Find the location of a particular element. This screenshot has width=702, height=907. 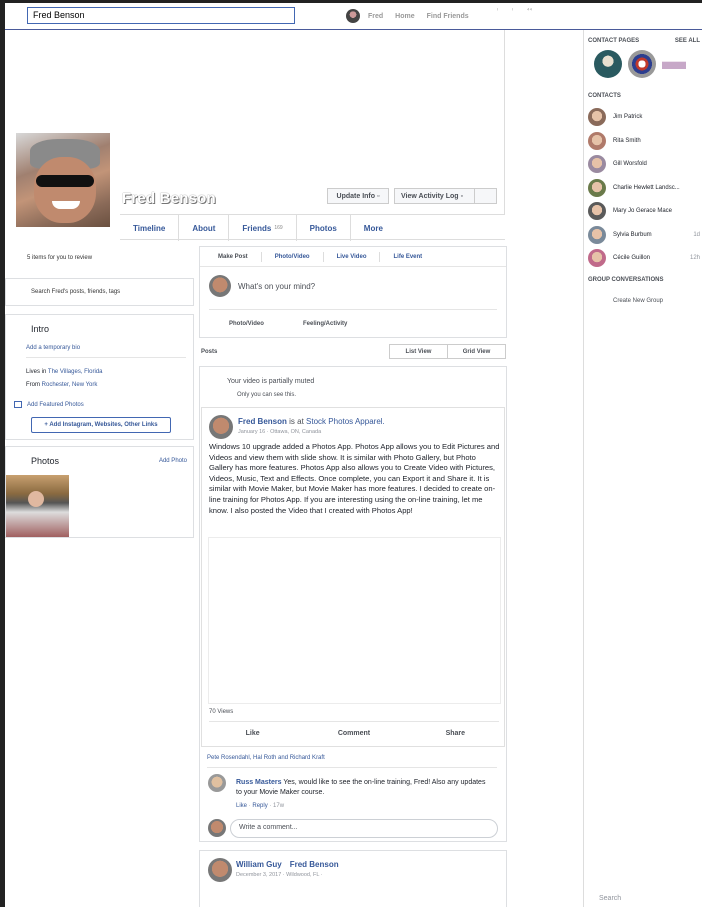

video-player is located at coordinates (354, 620).